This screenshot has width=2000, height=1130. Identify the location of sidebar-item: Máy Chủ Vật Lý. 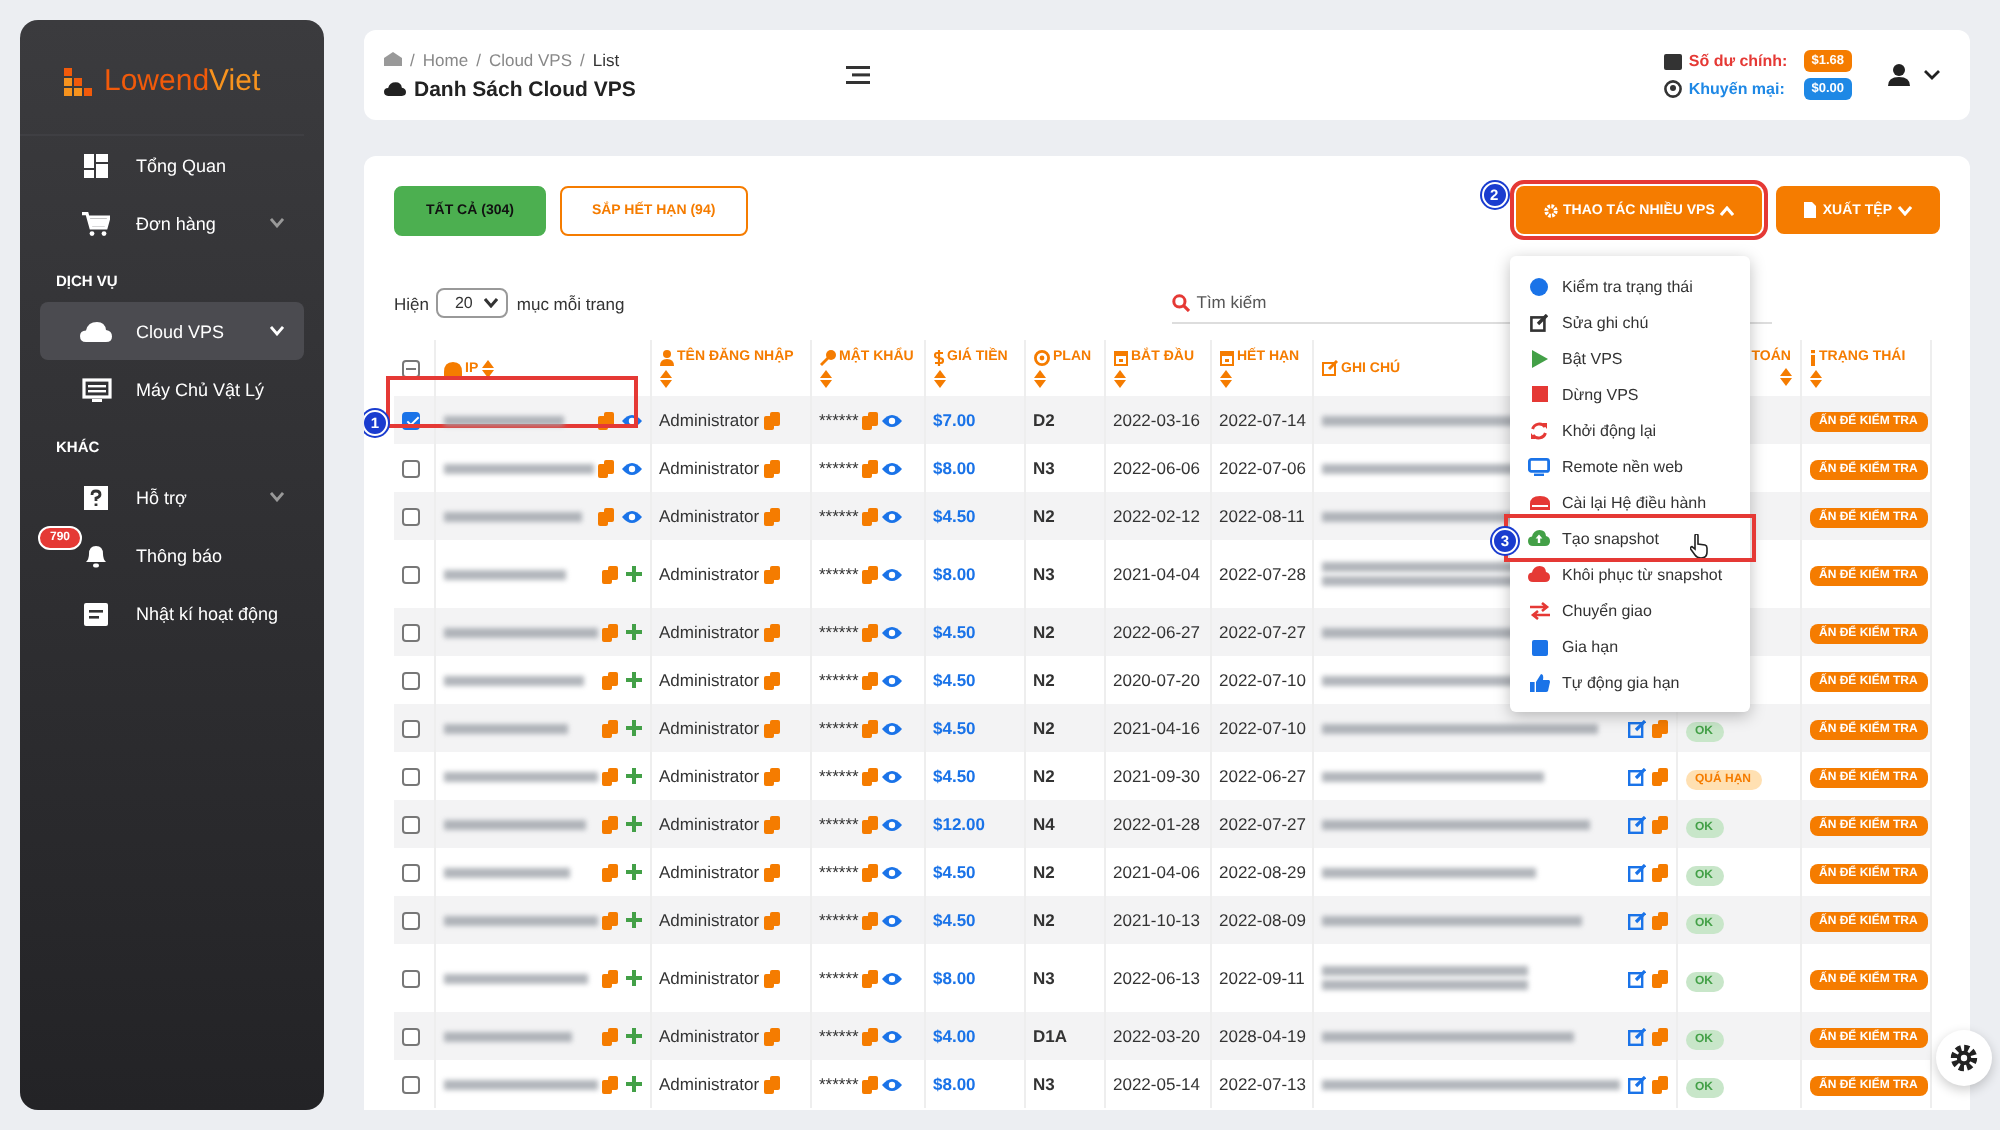
(172, 389).